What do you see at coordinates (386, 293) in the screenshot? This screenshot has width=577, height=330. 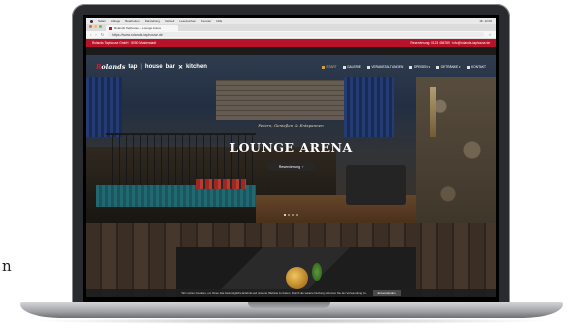 I see `cookie-accept-button: Einverstanden` at bounding box center [386, 293].